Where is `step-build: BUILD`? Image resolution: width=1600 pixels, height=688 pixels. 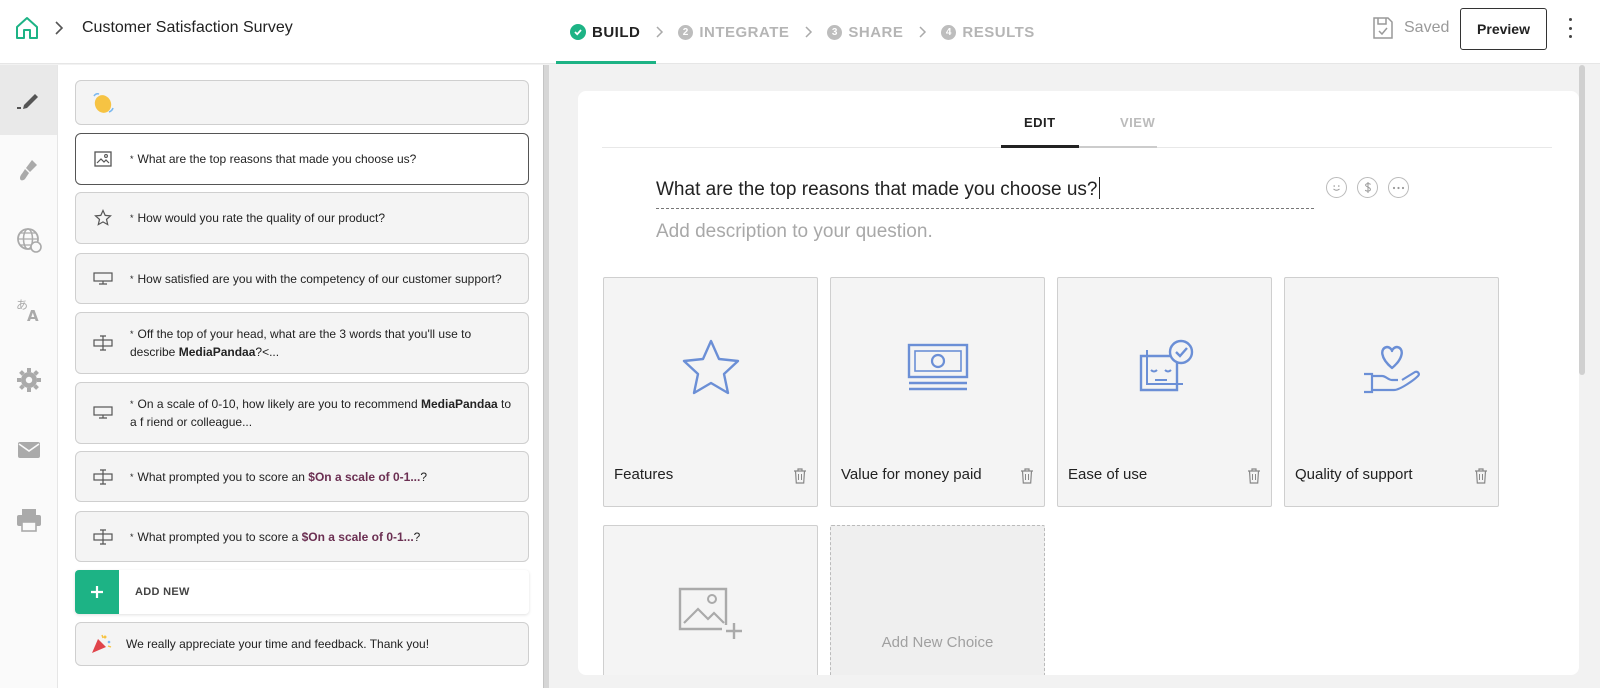
step-build: BUILD is located at coordinates (606, 32).